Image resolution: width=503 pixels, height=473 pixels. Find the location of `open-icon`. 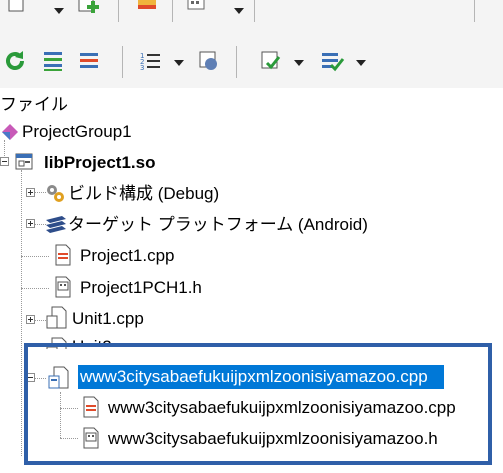

open-icon is located at coordinates (148, 9).